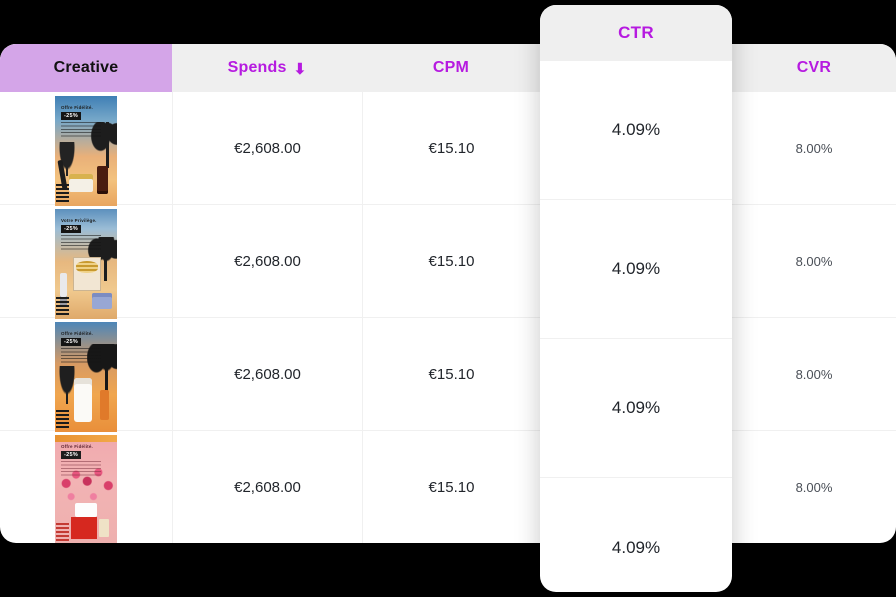  Describe the element at coordinates (257, 67) in the screenshot. I see `column-header-spends-label: Spends` at that location.